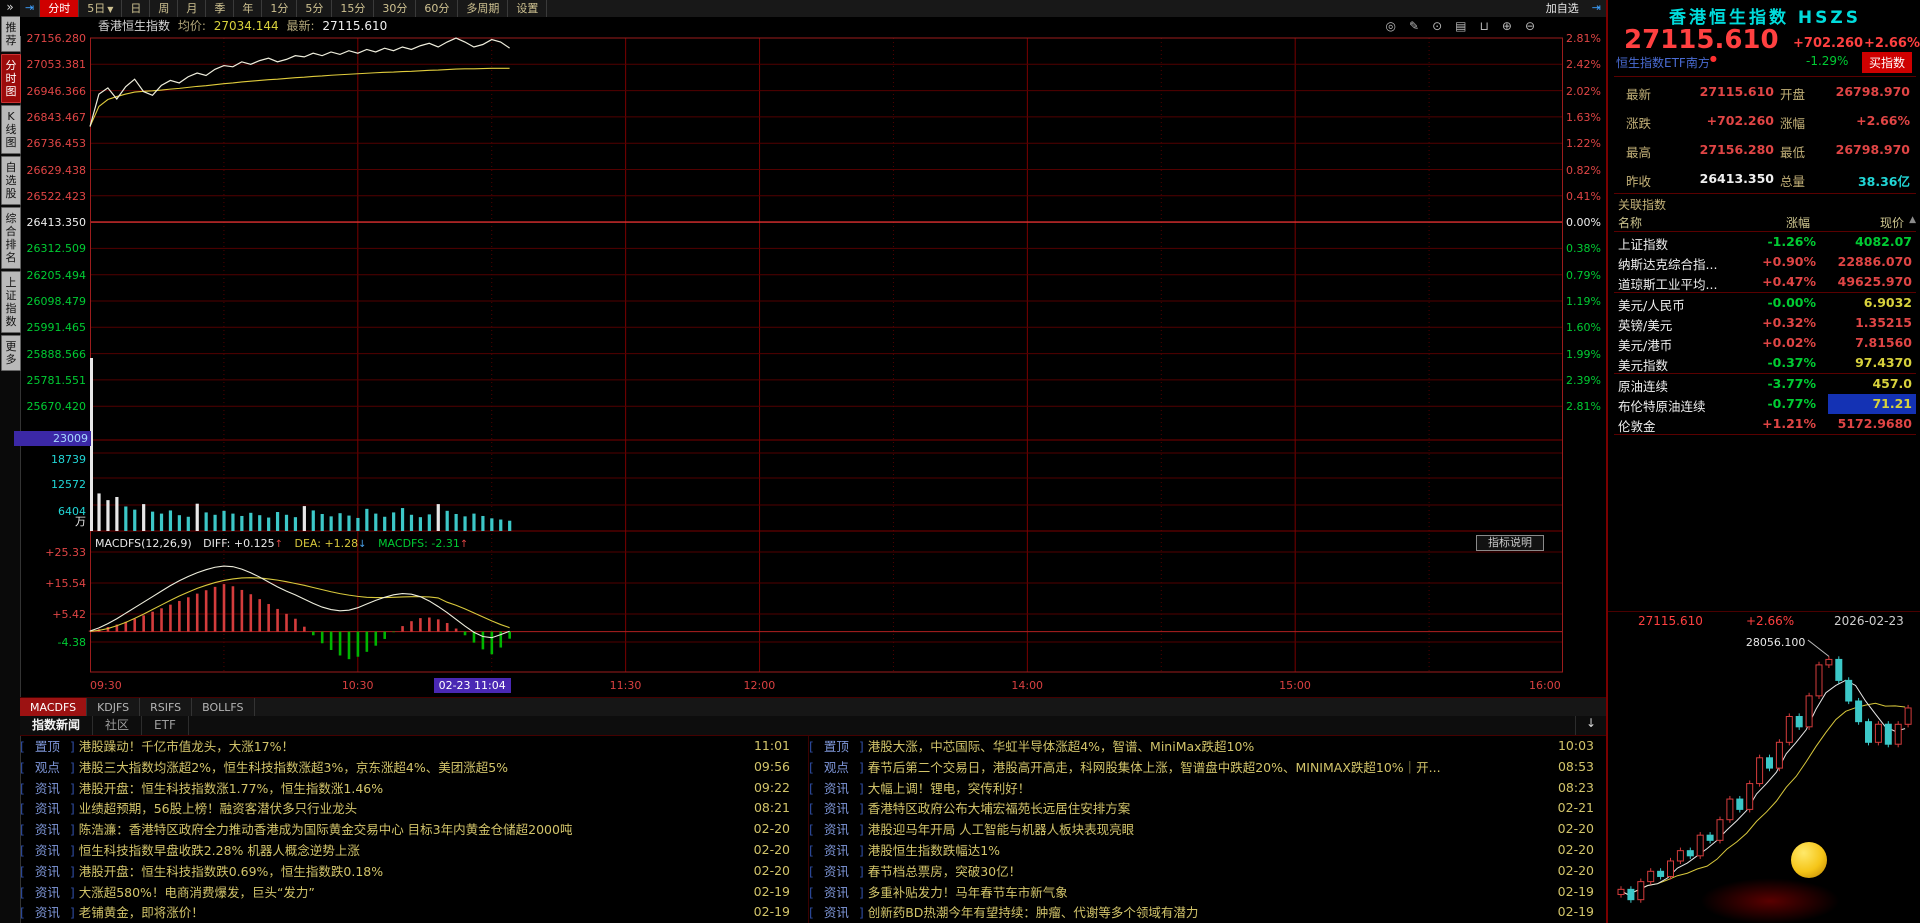  What do you see at coordinates (191, 26) in the screenshot?
I see `avg-label: 均价:` at bounding box center [191, 26].